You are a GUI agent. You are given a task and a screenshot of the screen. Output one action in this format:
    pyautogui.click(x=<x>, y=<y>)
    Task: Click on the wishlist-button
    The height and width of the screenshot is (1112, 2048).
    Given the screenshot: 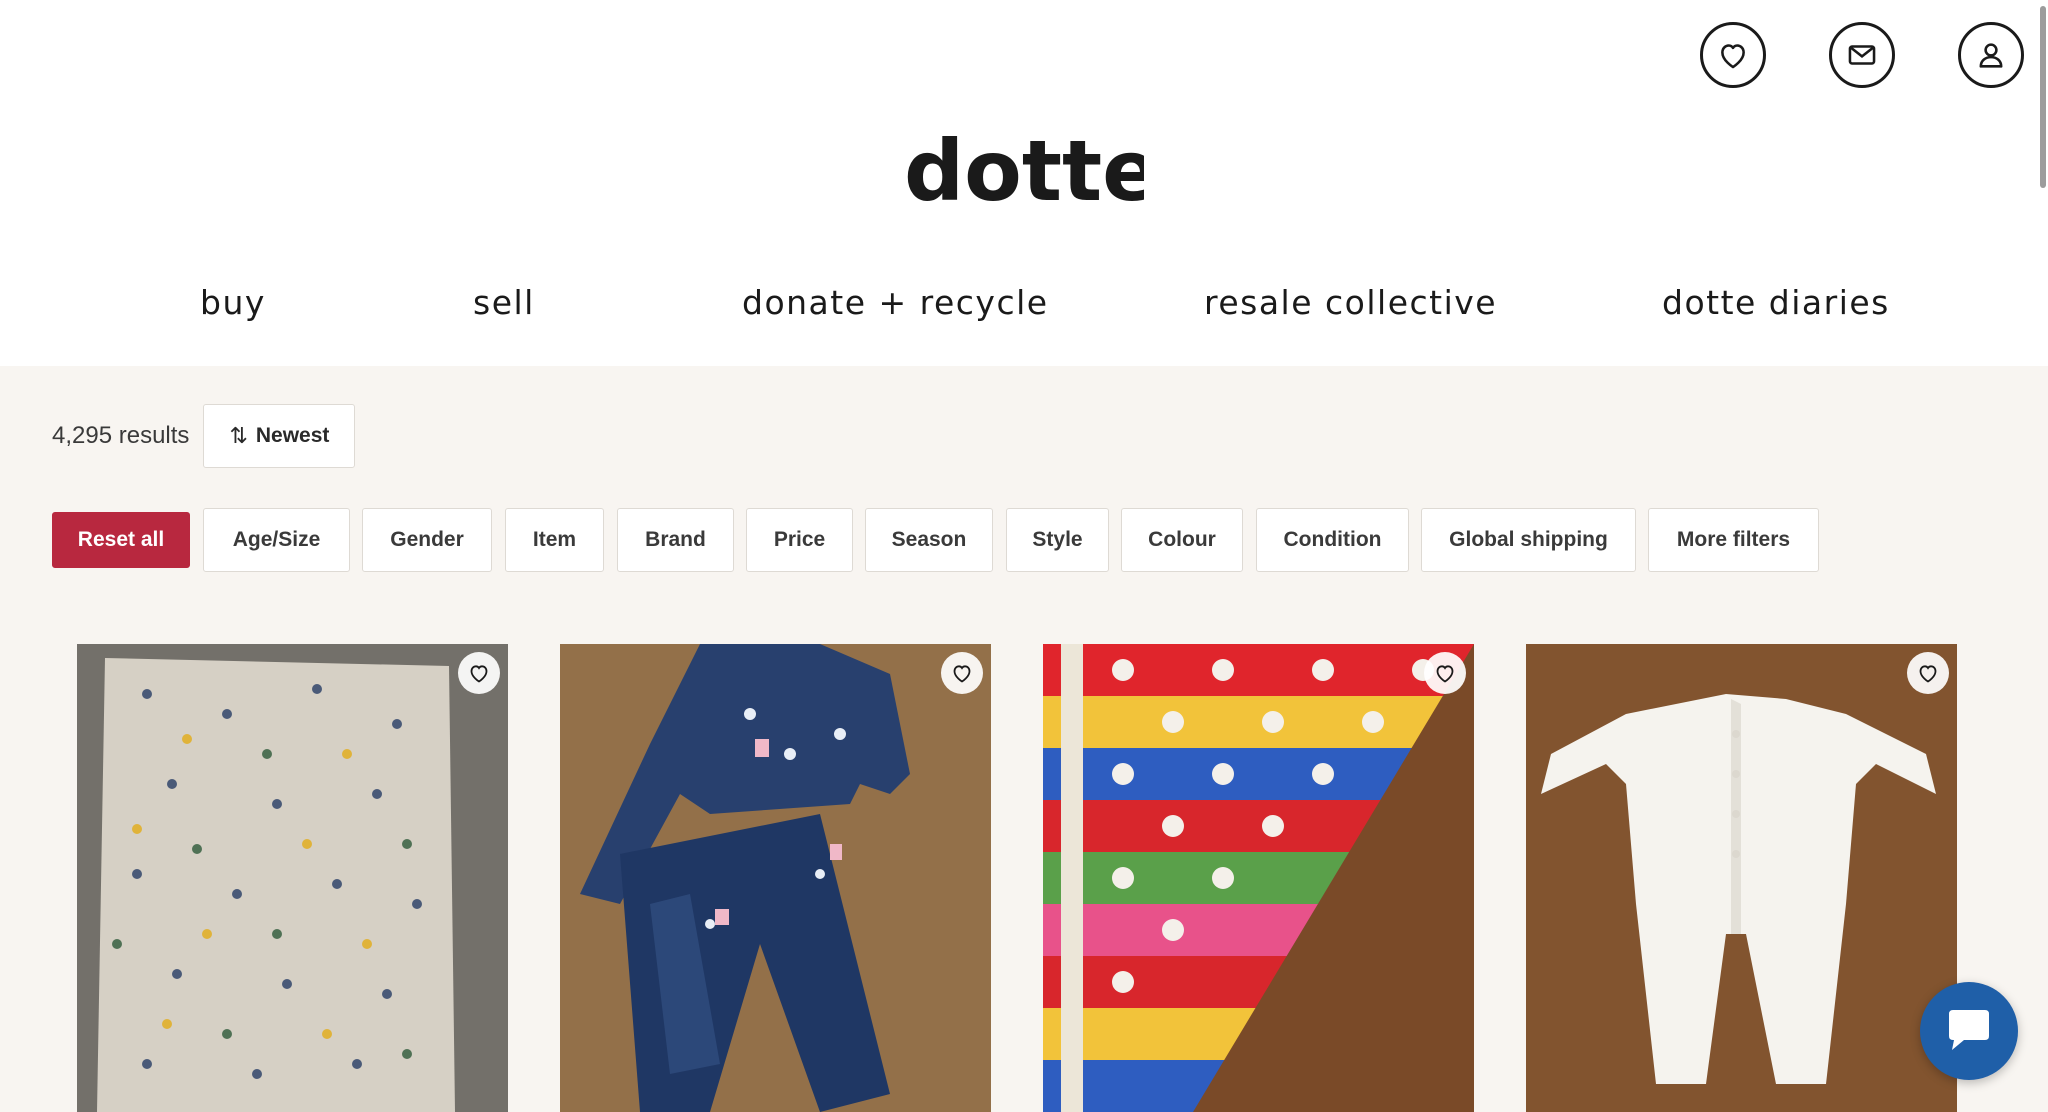 What is the action you would take?
    pyautogui.click(x=1733, y=55)
    